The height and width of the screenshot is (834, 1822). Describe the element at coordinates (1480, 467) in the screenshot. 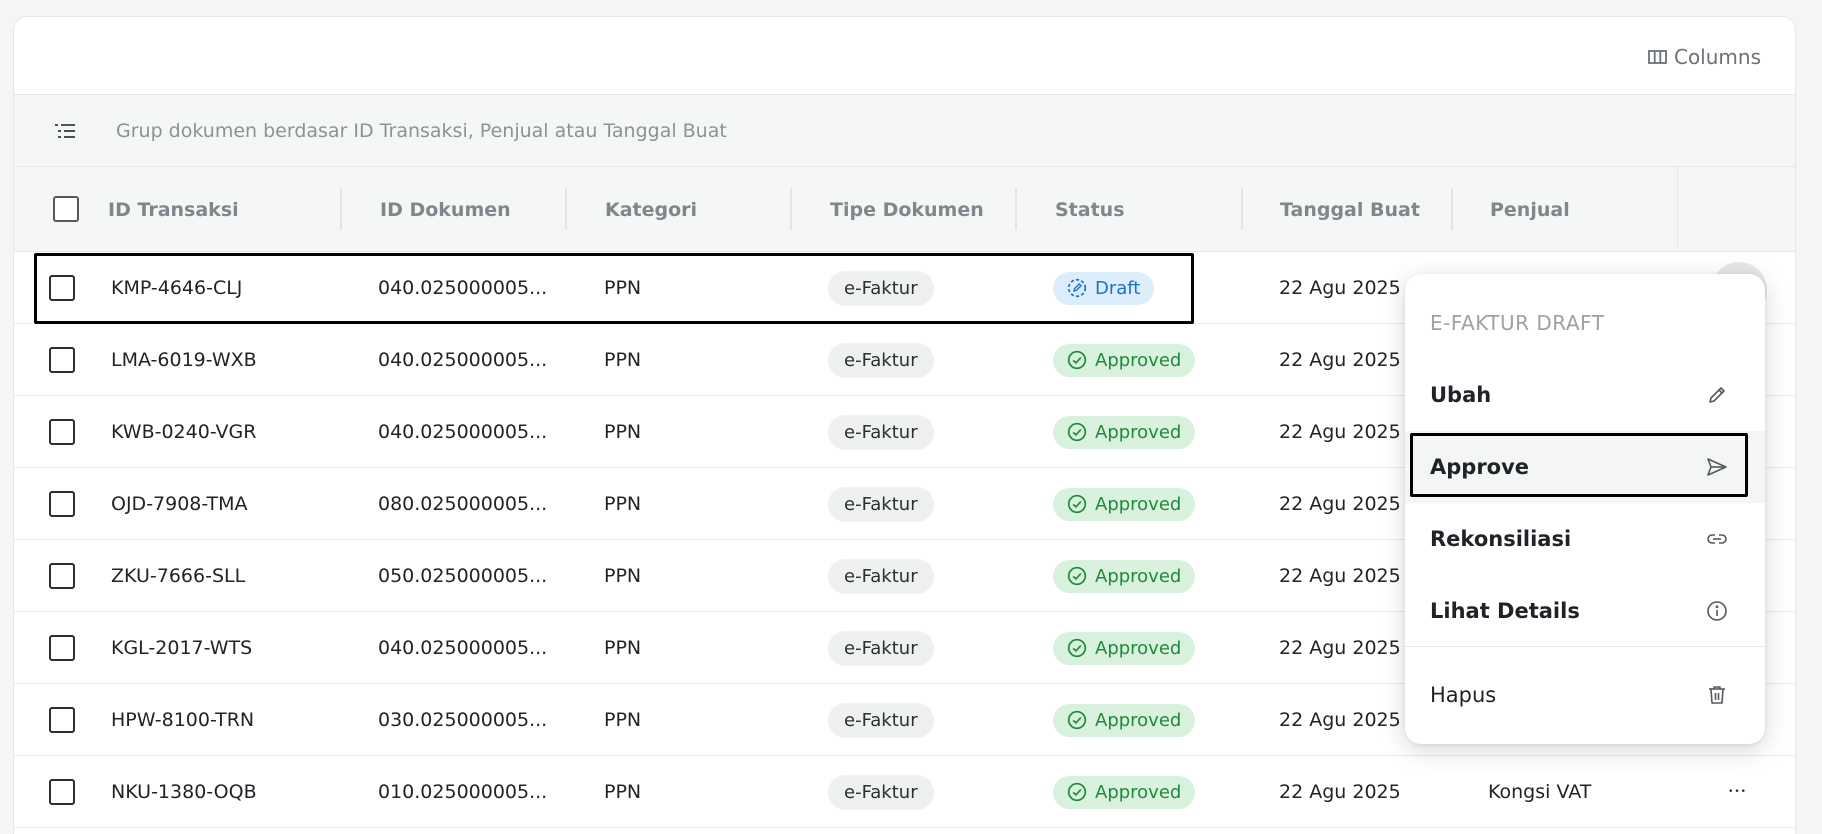

I see `menu-item-label: Approve` at that location.